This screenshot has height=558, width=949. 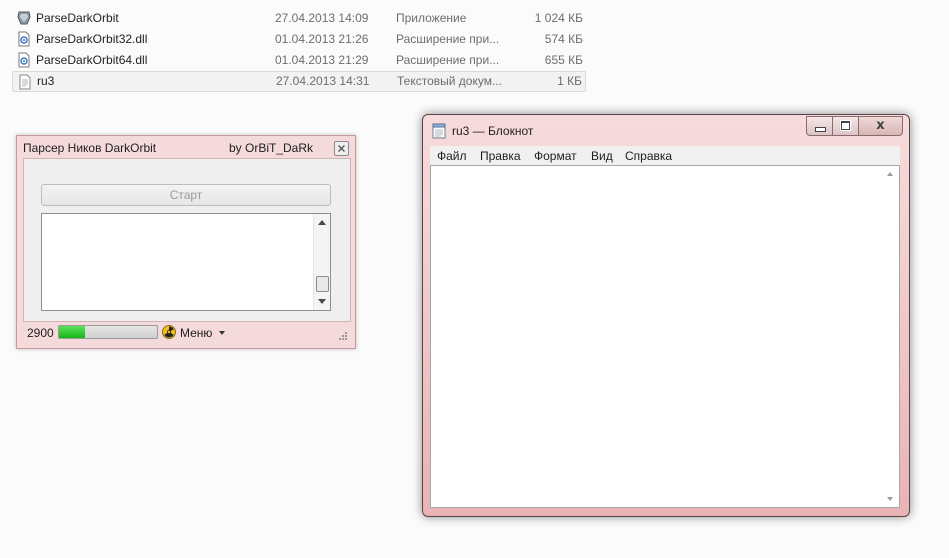 What do you see at coordinates (92, 39) in the screenshot?
I see `file-name: ParseDarkOrbit32.dll` at bounding box center [92, 39].